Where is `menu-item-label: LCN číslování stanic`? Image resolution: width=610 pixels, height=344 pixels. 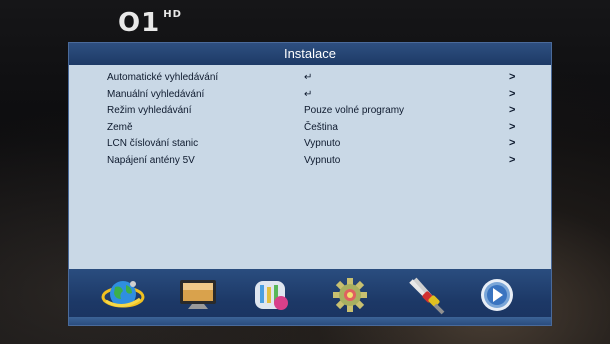
menu-item-label: LCN číslování stanic is located at coordinates (153, 143).